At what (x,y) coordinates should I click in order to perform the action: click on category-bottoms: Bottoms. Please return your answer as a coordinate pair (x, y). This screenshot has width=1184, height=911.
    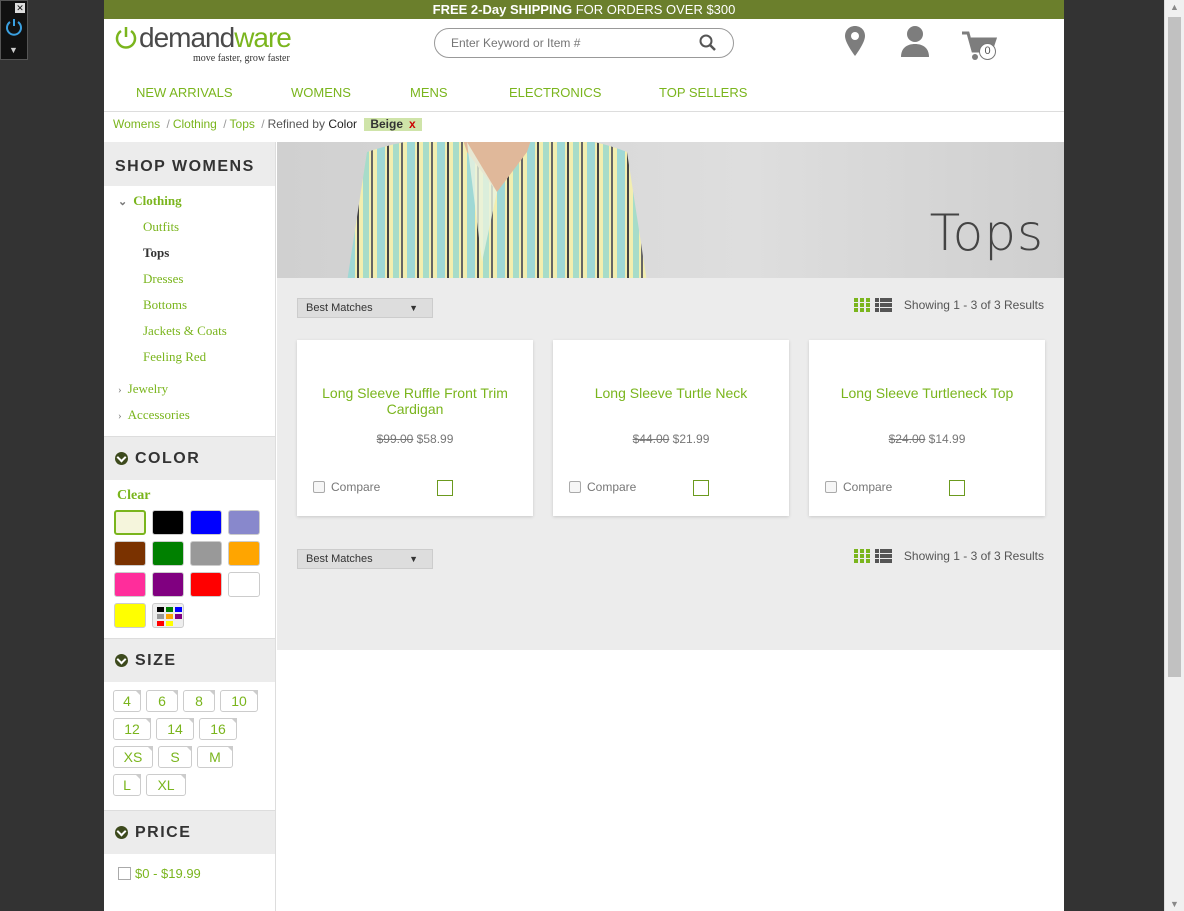
    Looking at the image, I should click on (189, 305).